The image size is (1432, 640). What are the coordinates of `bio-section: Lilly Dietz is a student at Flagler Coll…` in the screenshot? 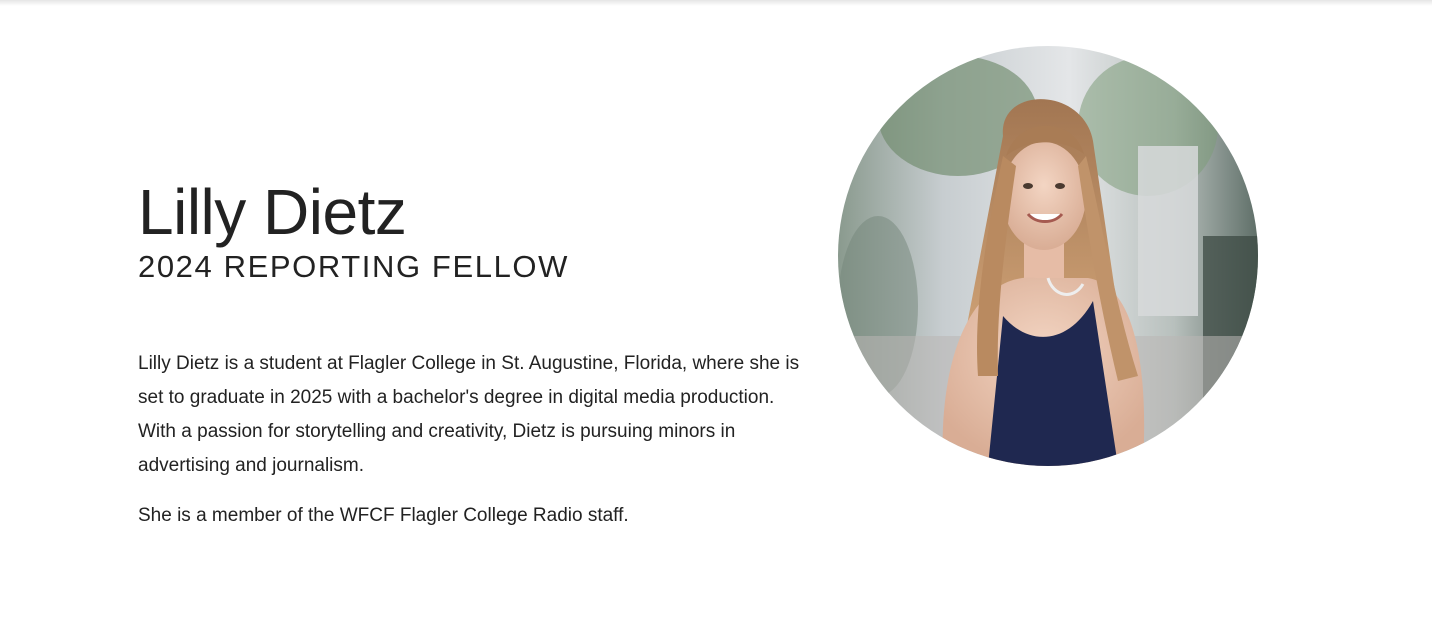 It's located at (470, 440).